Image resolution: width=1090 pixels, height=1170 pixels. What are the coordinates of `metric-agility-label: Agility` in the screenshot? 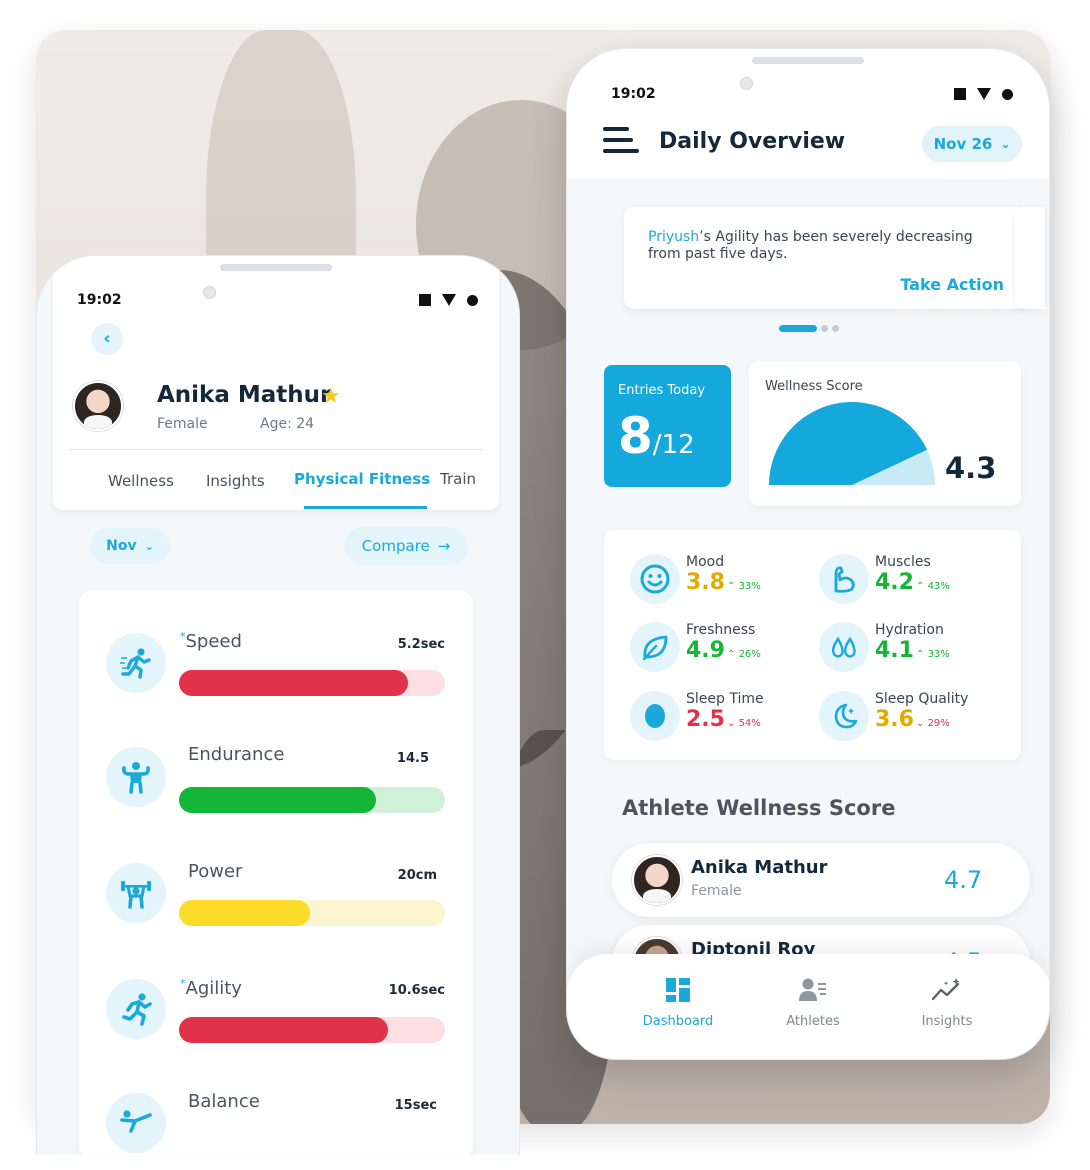 It's located at (213, 988).